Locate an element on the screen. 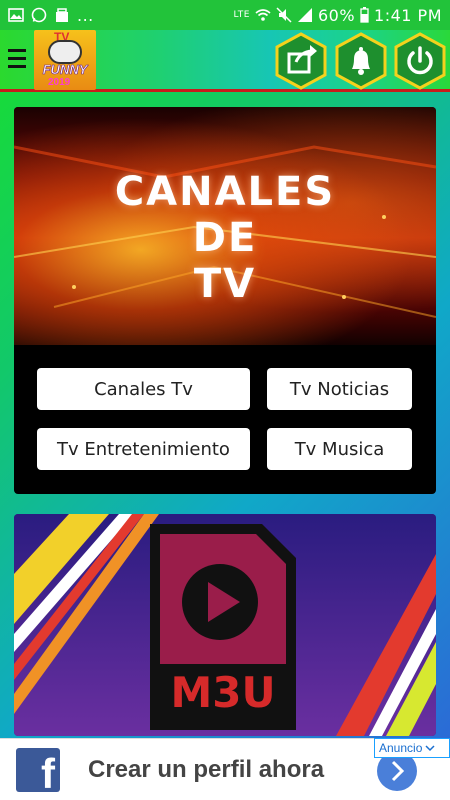 This screenshot has width=450, height=800. ad-choices-badge: Anuncio is located at coordinates (412, 748).